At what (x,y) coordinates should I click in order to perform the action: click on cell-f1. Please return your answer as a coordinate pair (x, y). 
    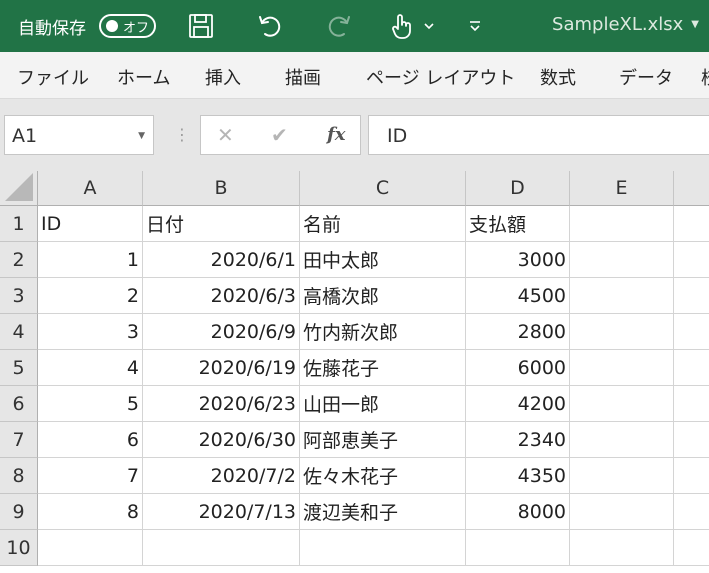
    Looking at the image, I should click on (691, 224).